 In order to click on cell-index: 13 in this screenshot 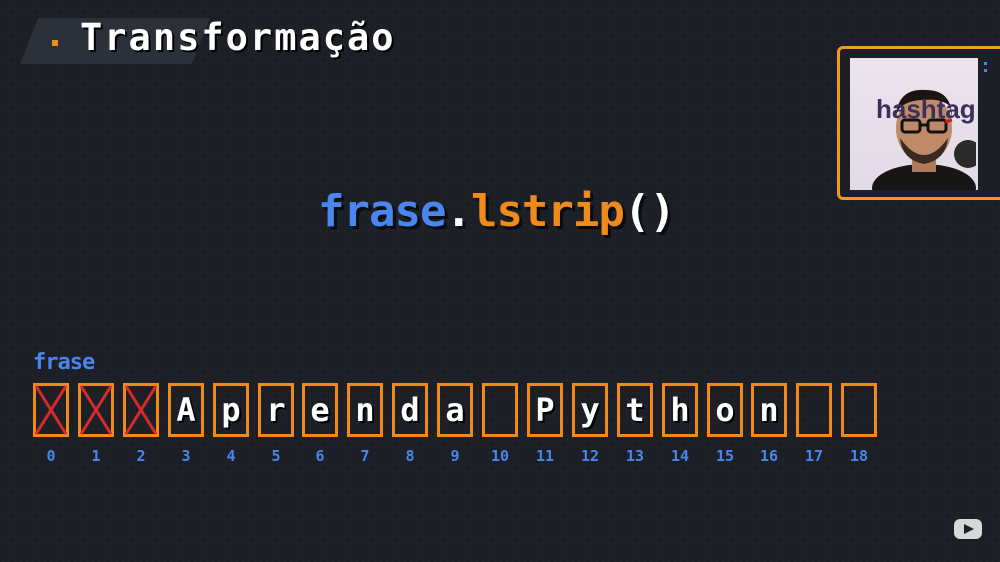, I will do `click(635, 456)`.